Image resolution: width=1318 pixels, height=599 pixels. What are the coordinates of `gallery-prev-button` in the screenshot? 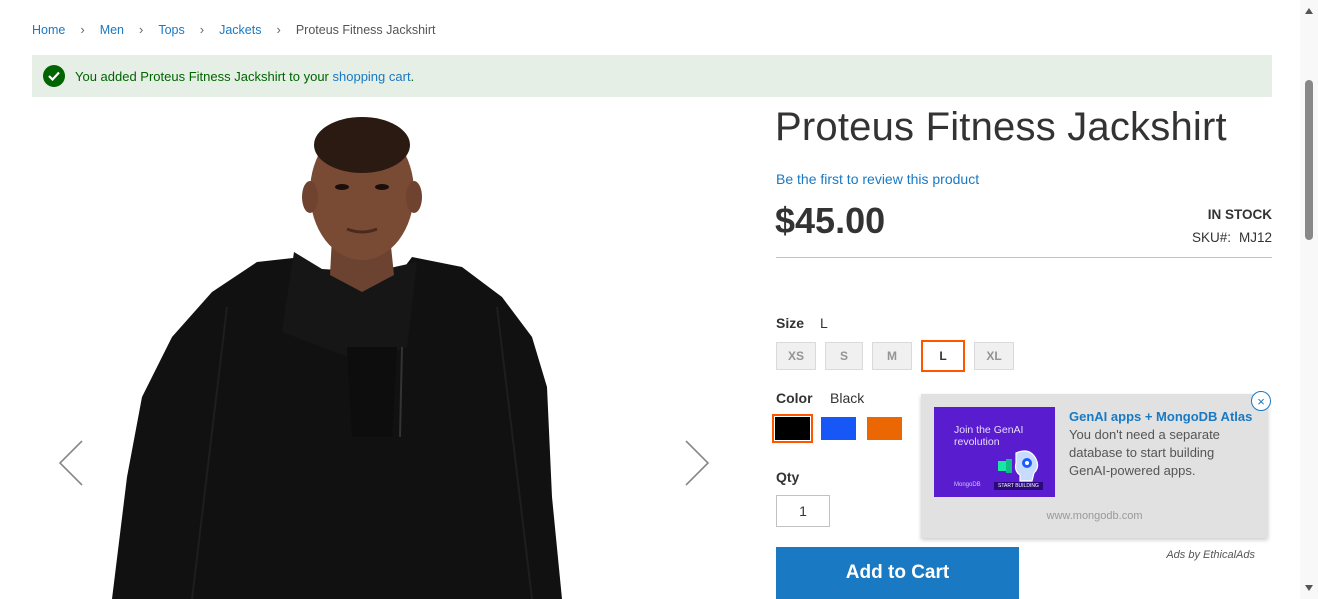 It's located at (76, 465).